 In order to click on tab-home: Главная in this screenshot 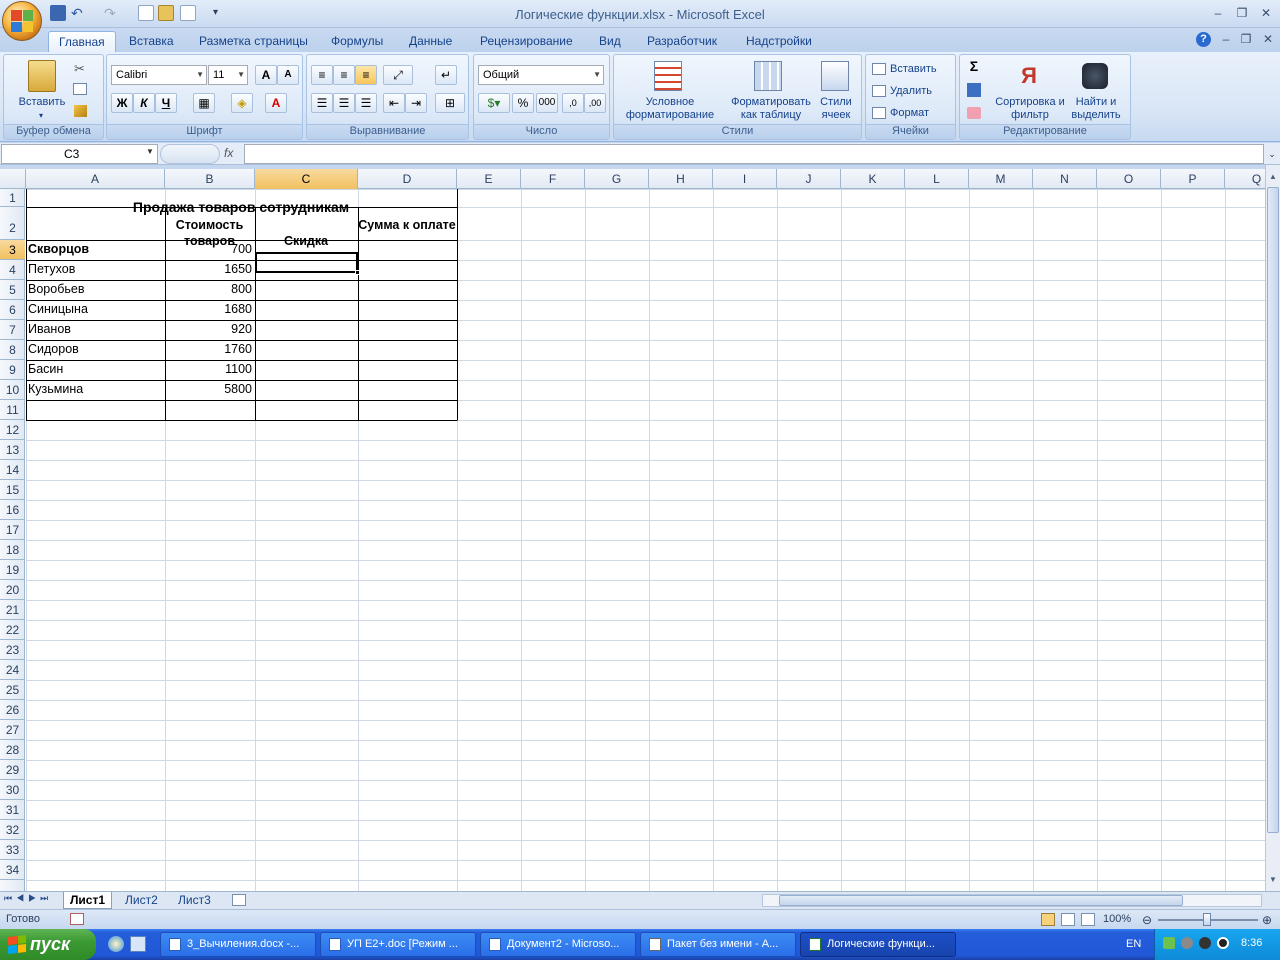, I will do `click(82, 41)`.